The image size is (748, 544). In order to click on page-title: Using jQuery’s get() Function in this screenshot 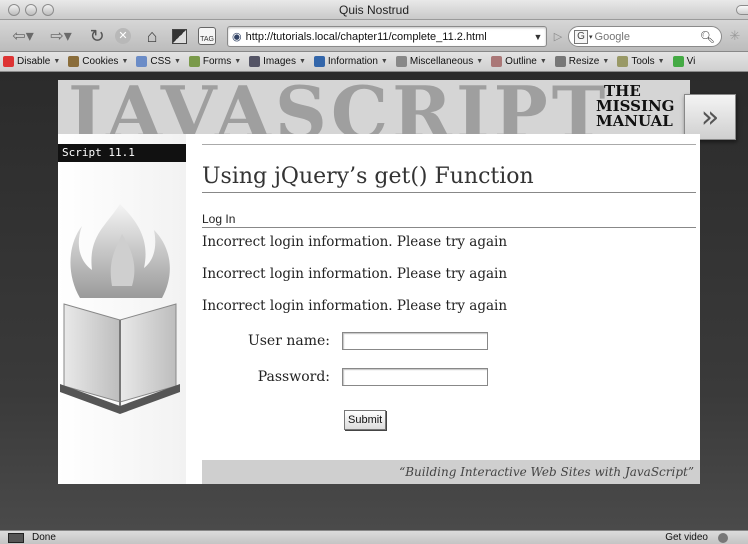, I will do `click(368, 176)`.